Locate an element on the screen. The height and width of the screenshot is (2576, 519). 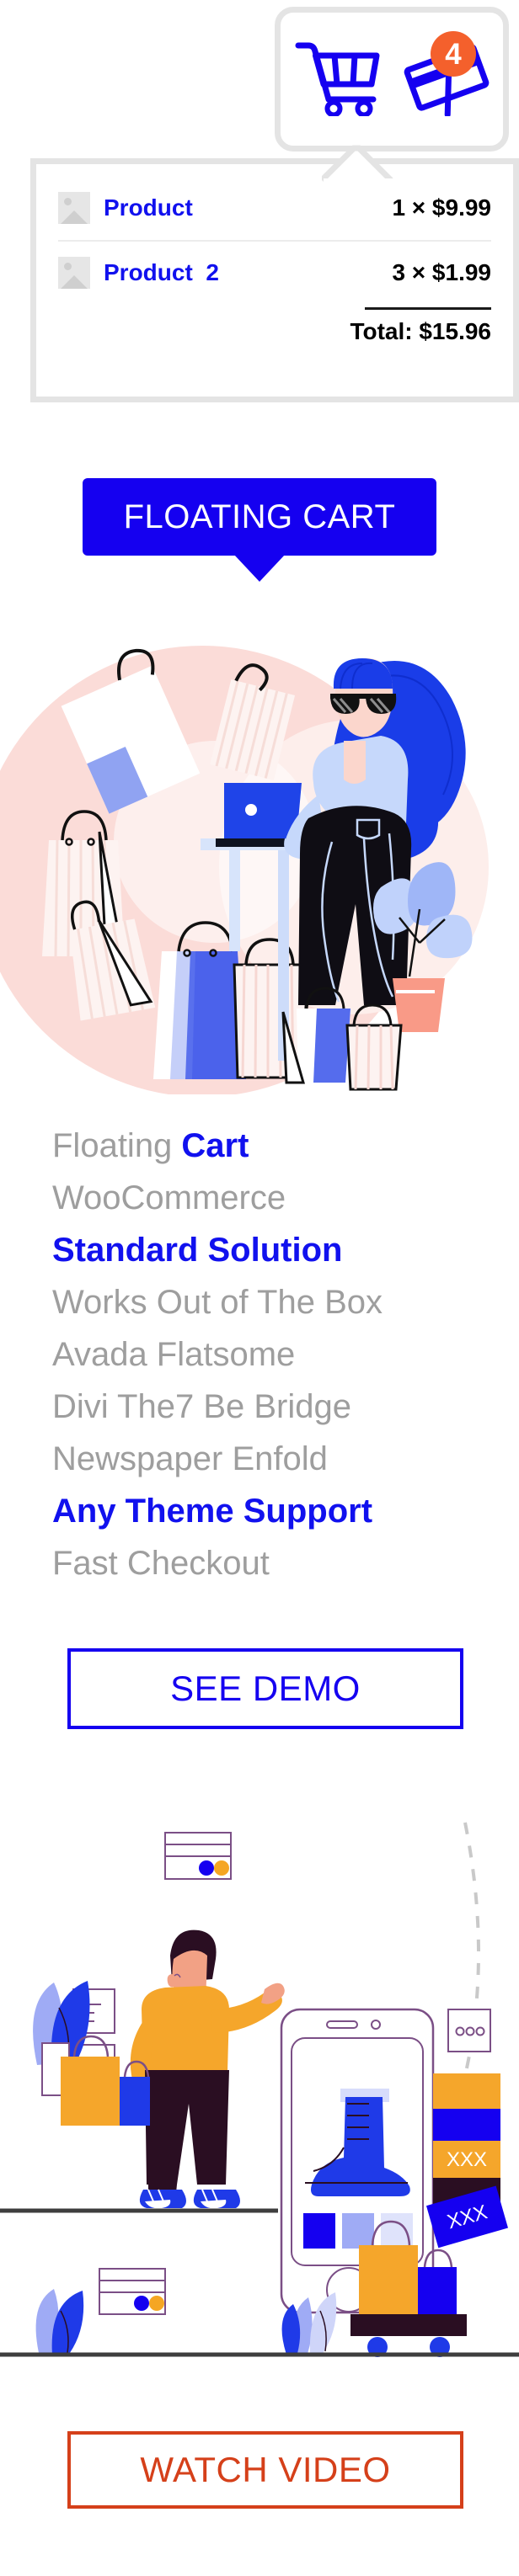
shopping-cart-icon is located at coordinates (338, 79).